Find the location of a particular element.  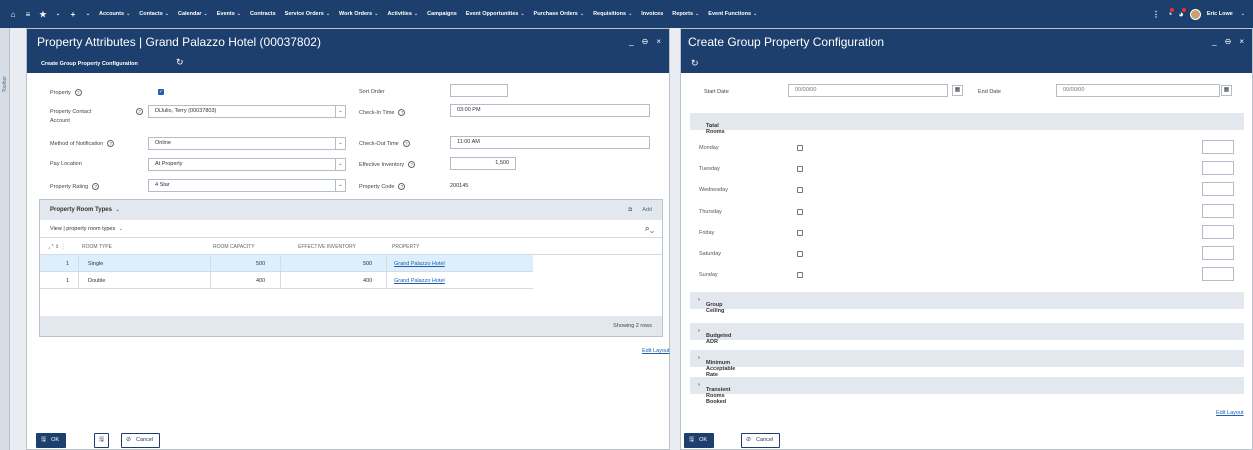

nav-item-event-opportunities: Event Opportunities ⌄ is located at coordinates (495, 14).